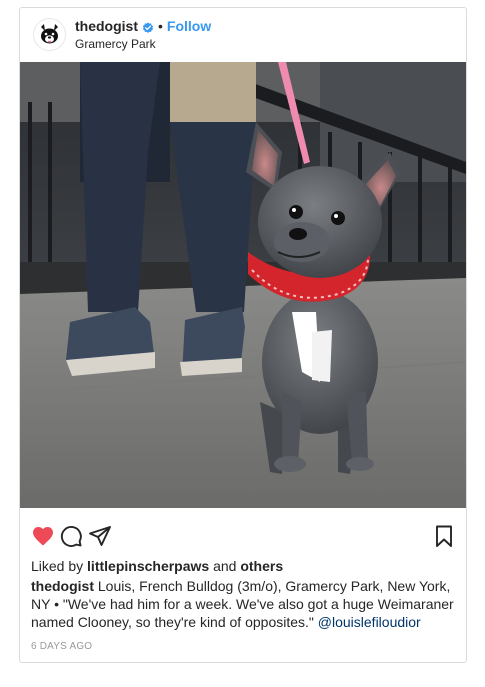 Image resolution: width=485 pixels, height=687 pixels. Describe the element at coordinates (62, 586) in the screenshot. I see `caption-username-link: thedogist` at that location.